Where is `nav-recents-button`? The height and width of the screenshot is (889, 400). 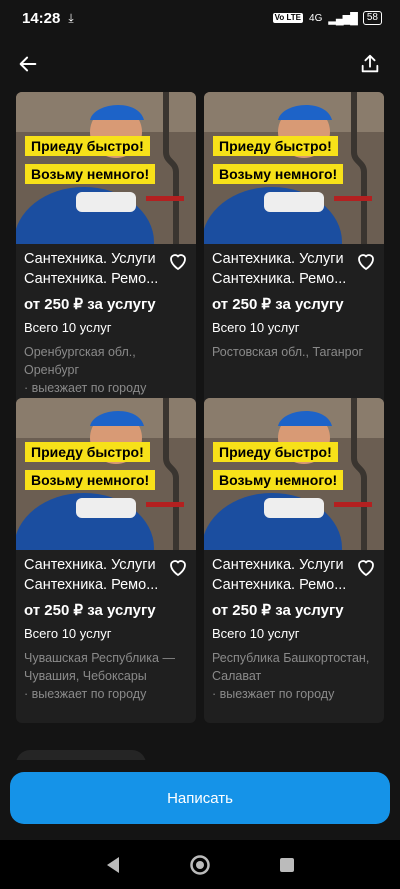
nav-recents-button is located at coordinates (287, 865).